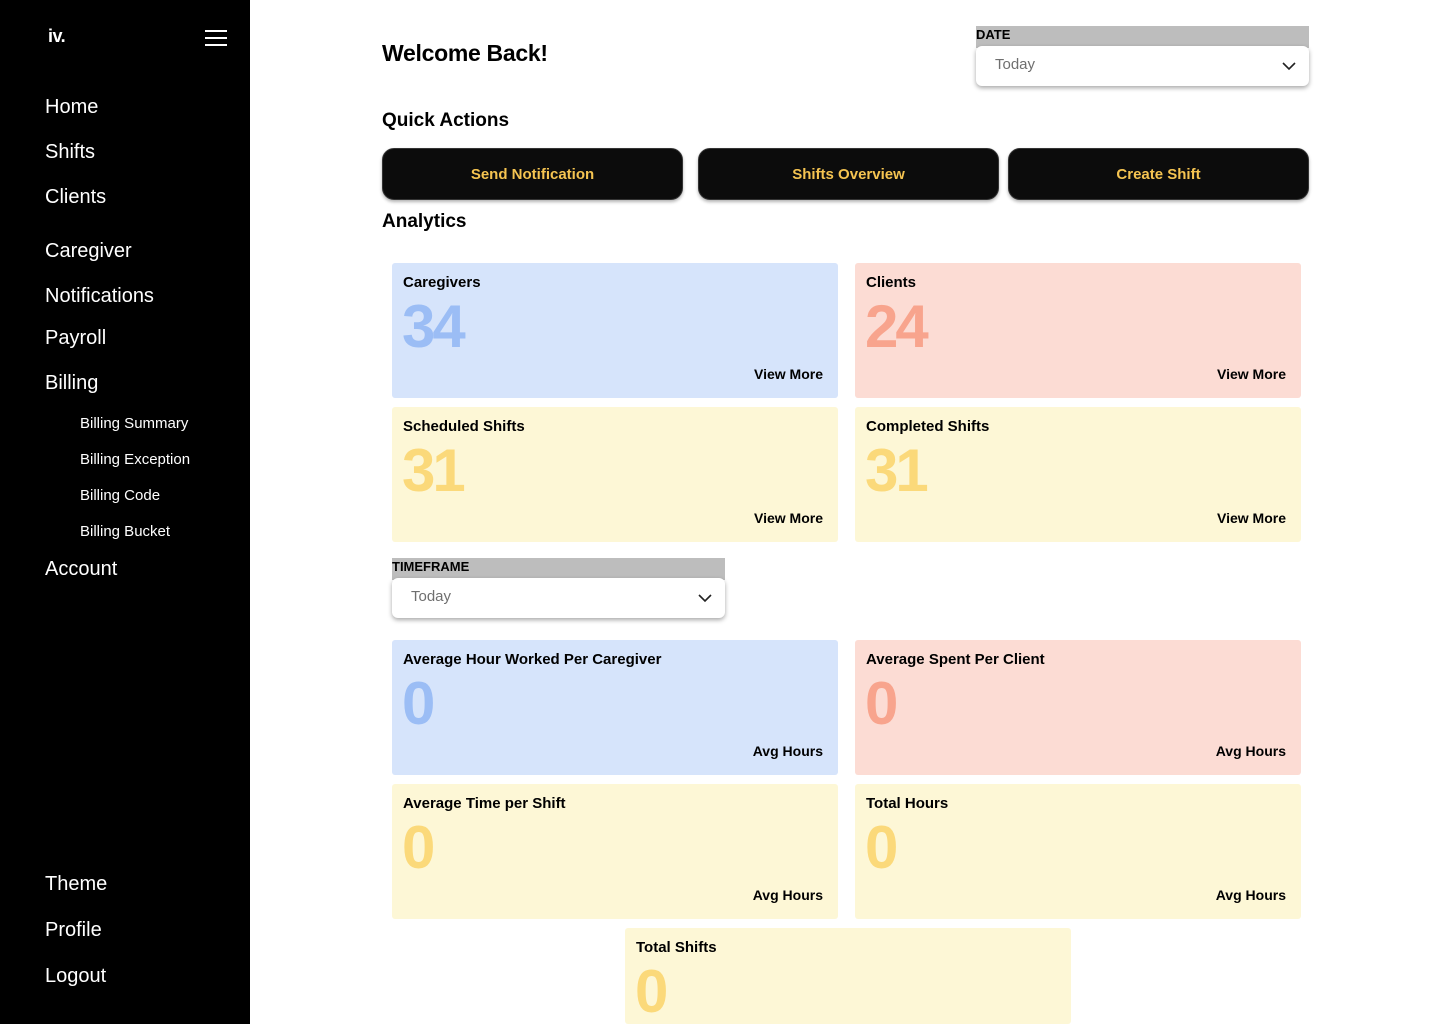  What do you see at coordinates (134, 423) in the screenshot?
I see `sidebar-subitem-billing-summary: Billing Summary` at bounding box center [134, 423].